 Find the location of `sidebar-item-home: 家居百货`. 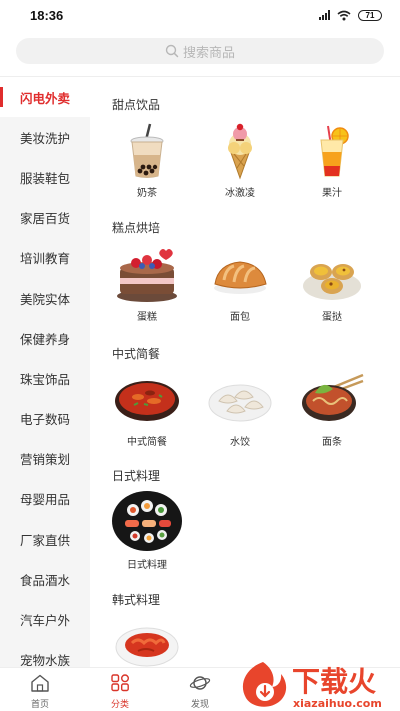

sidebar-item-home: 家居百货 is located at coordinates (45, 218).